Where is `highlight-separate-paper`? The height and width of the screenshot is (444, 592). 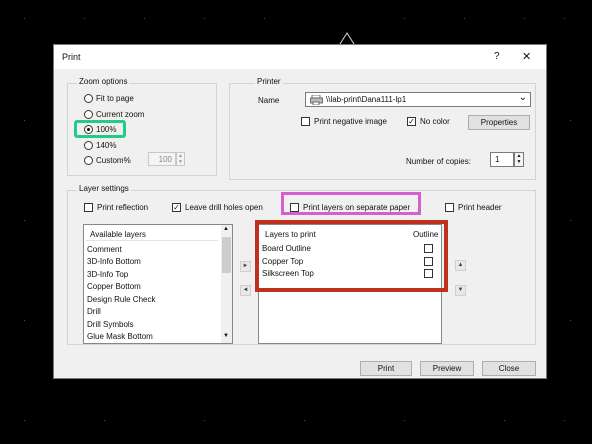
highlight-separate-paper is located at coordinates (351, 203).